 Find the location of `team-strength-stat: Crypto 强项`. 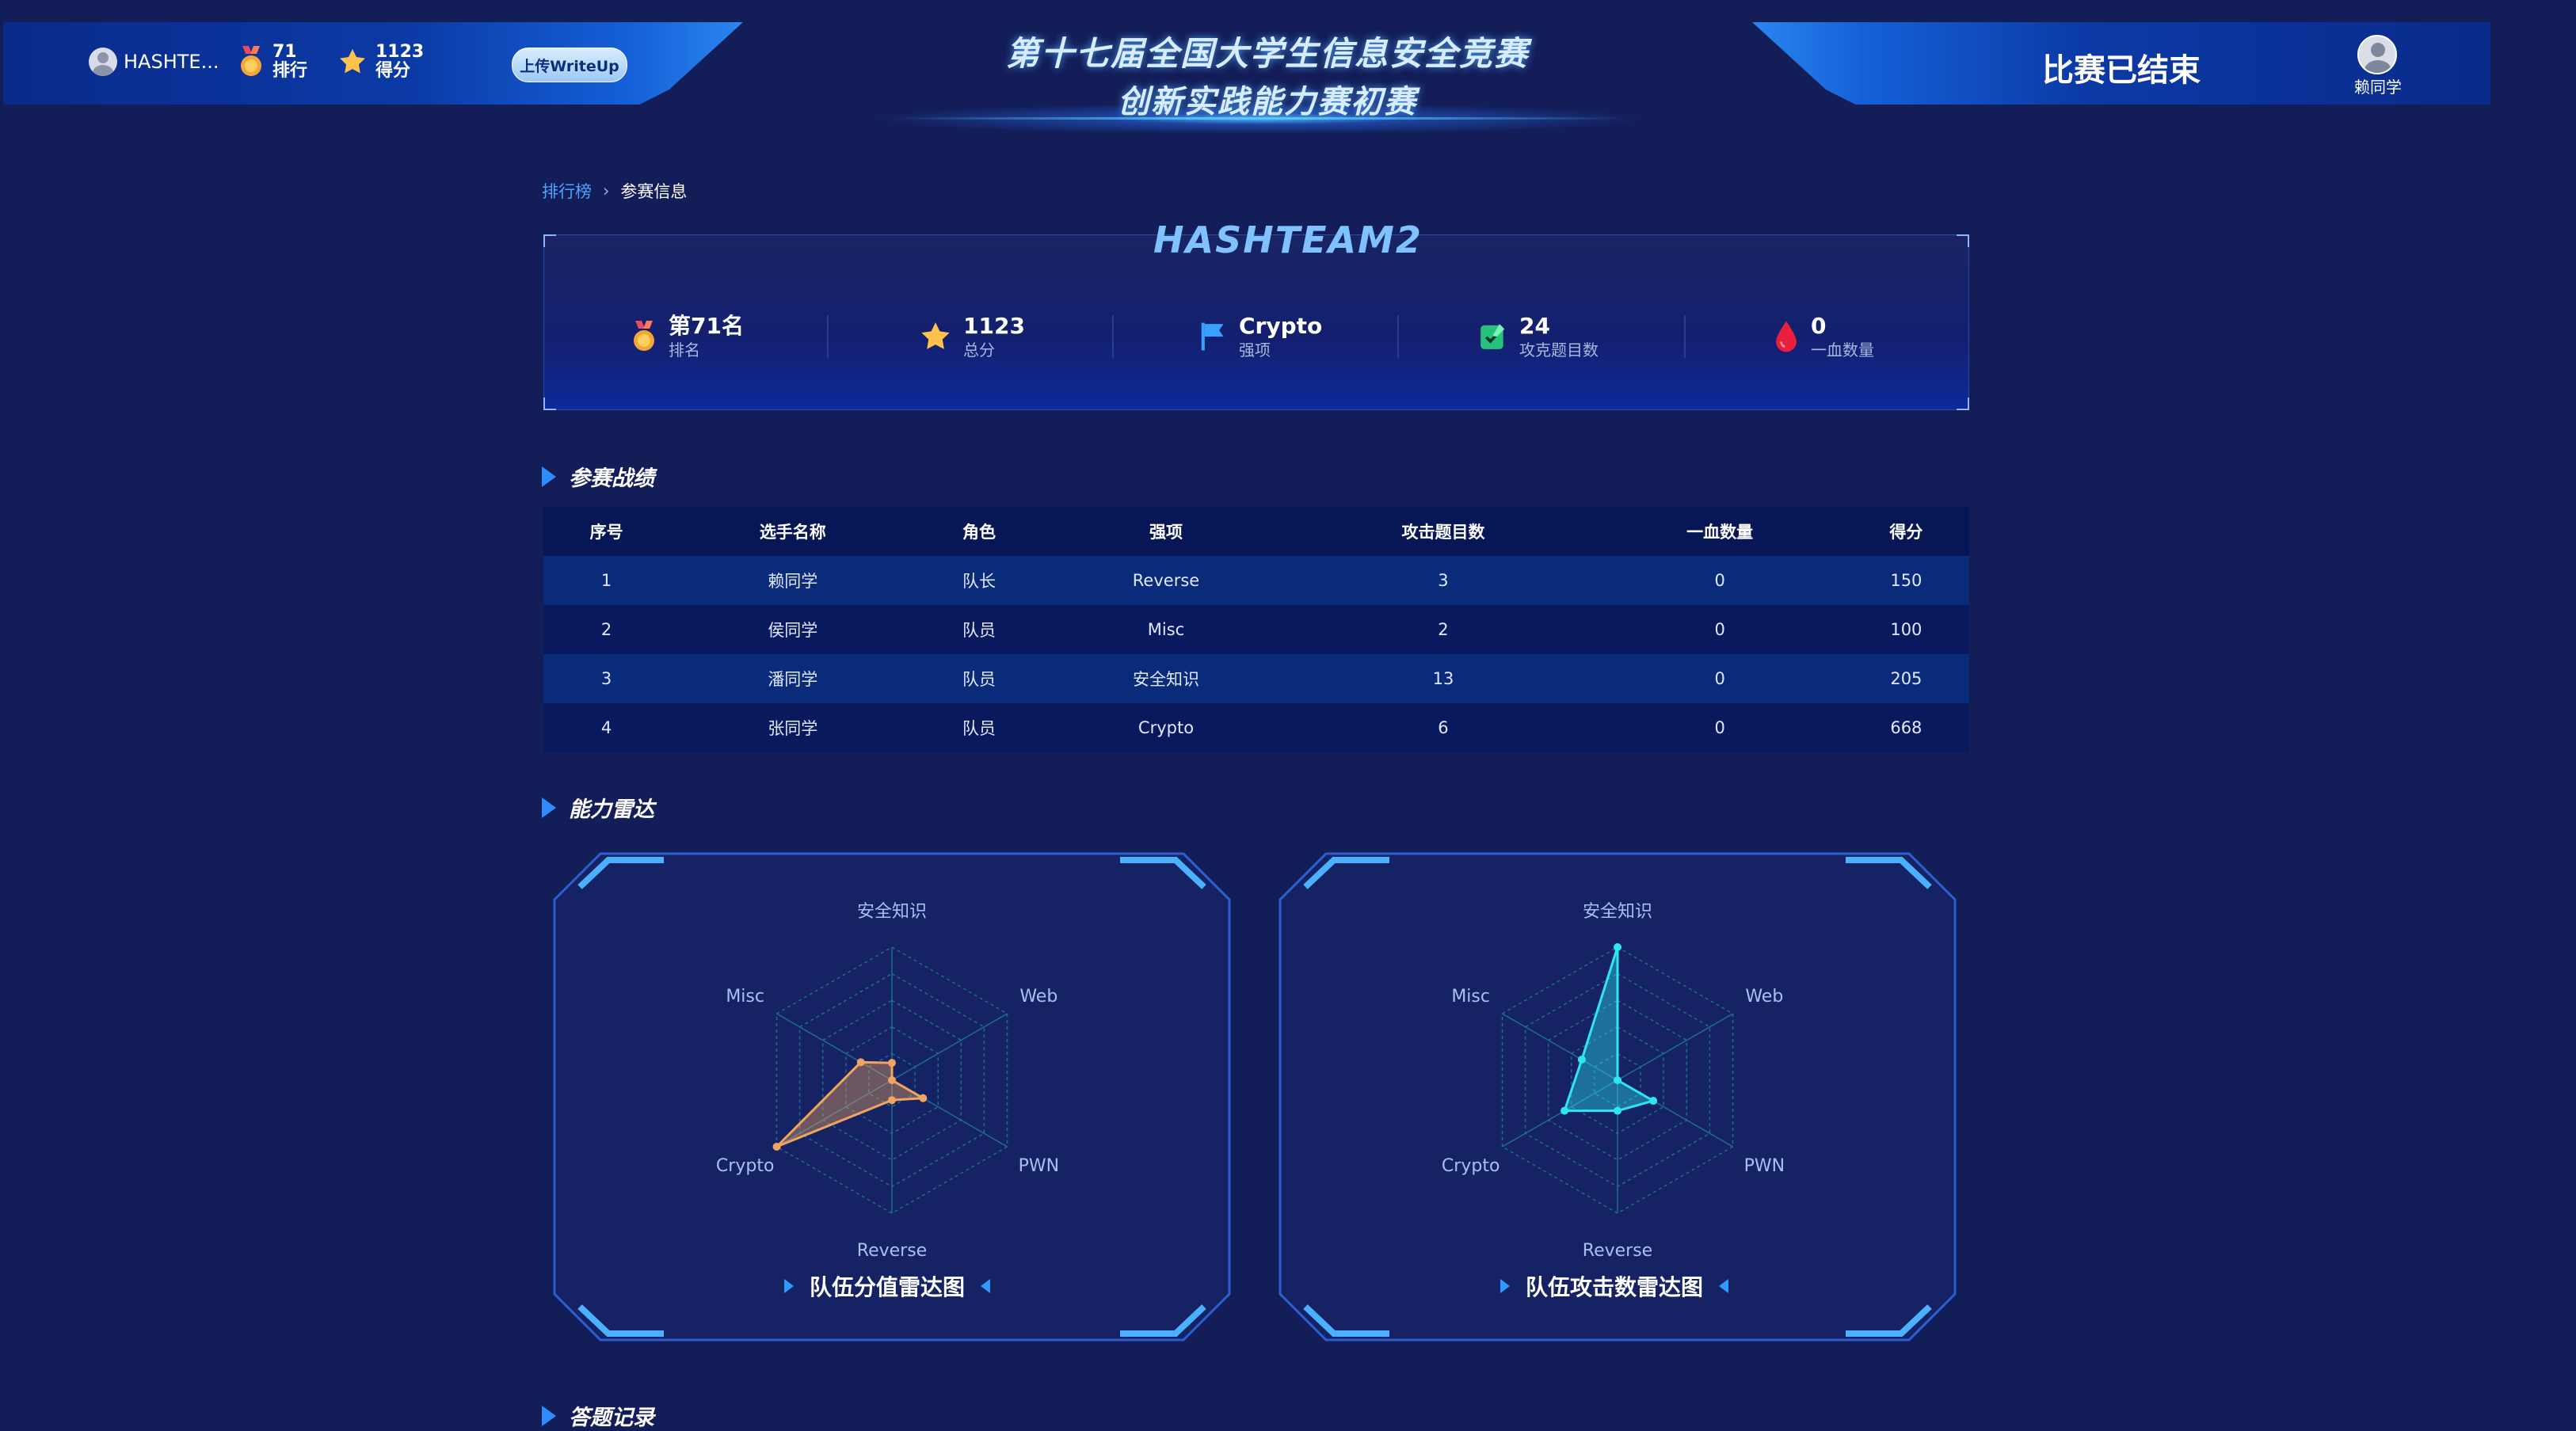

team-strength-stat: Crypto 强项 is located at coordinates (1260, 336).